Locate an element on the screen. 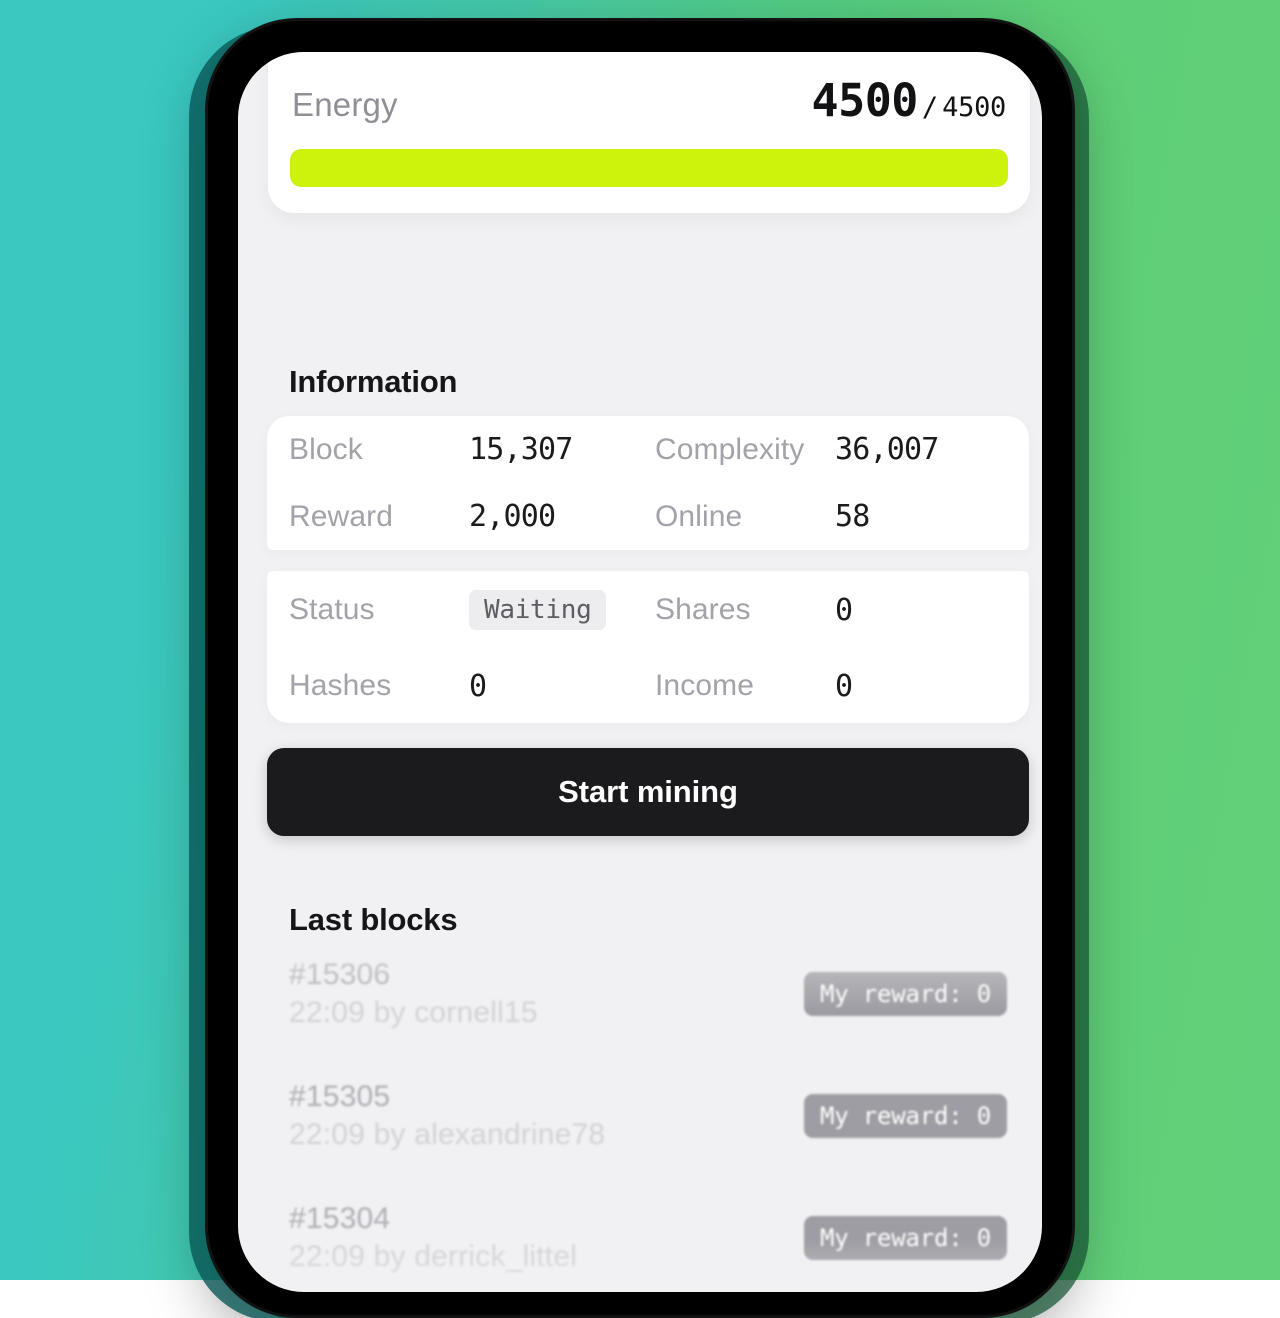 The height and width of the screenshot is (1318, 1280). block-item-meta: 22:09 by cornell15 is located at coordinates (413, 1013).